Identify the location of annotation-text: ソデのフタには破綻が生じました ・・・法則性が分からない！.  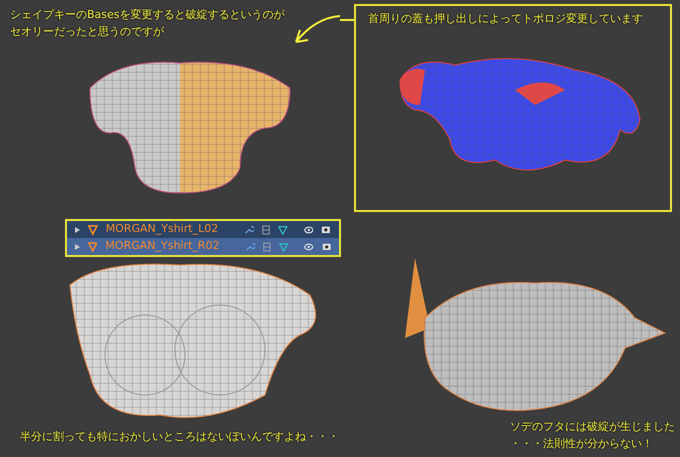
(592, 435).